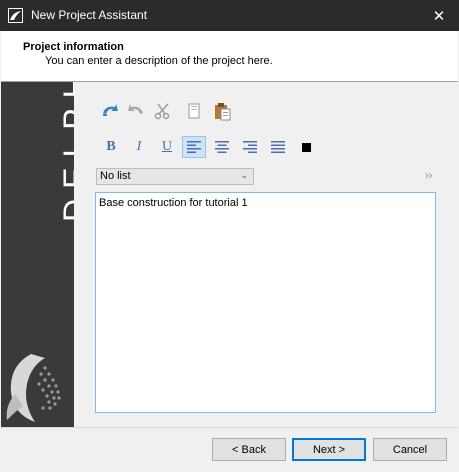 This screenshot has width=459, height=472. I want to click on page-title: Project information, so click(73, 47).